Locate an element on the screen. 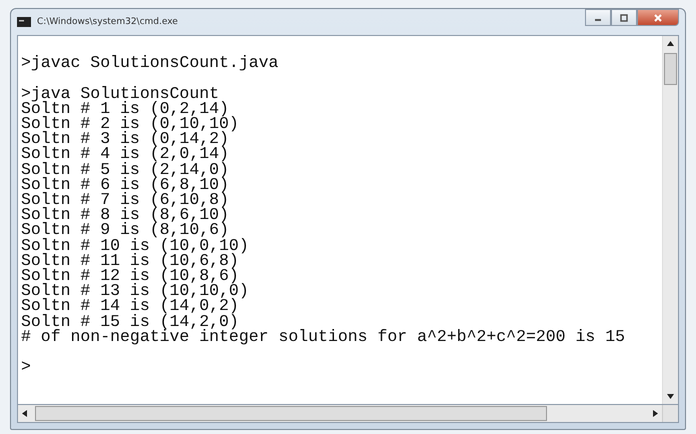 Image resolution: width=696 pixels, height=434 pixels. console-line: Soltn # 6 is (6,8,10) is located at coordinates (125, 184).